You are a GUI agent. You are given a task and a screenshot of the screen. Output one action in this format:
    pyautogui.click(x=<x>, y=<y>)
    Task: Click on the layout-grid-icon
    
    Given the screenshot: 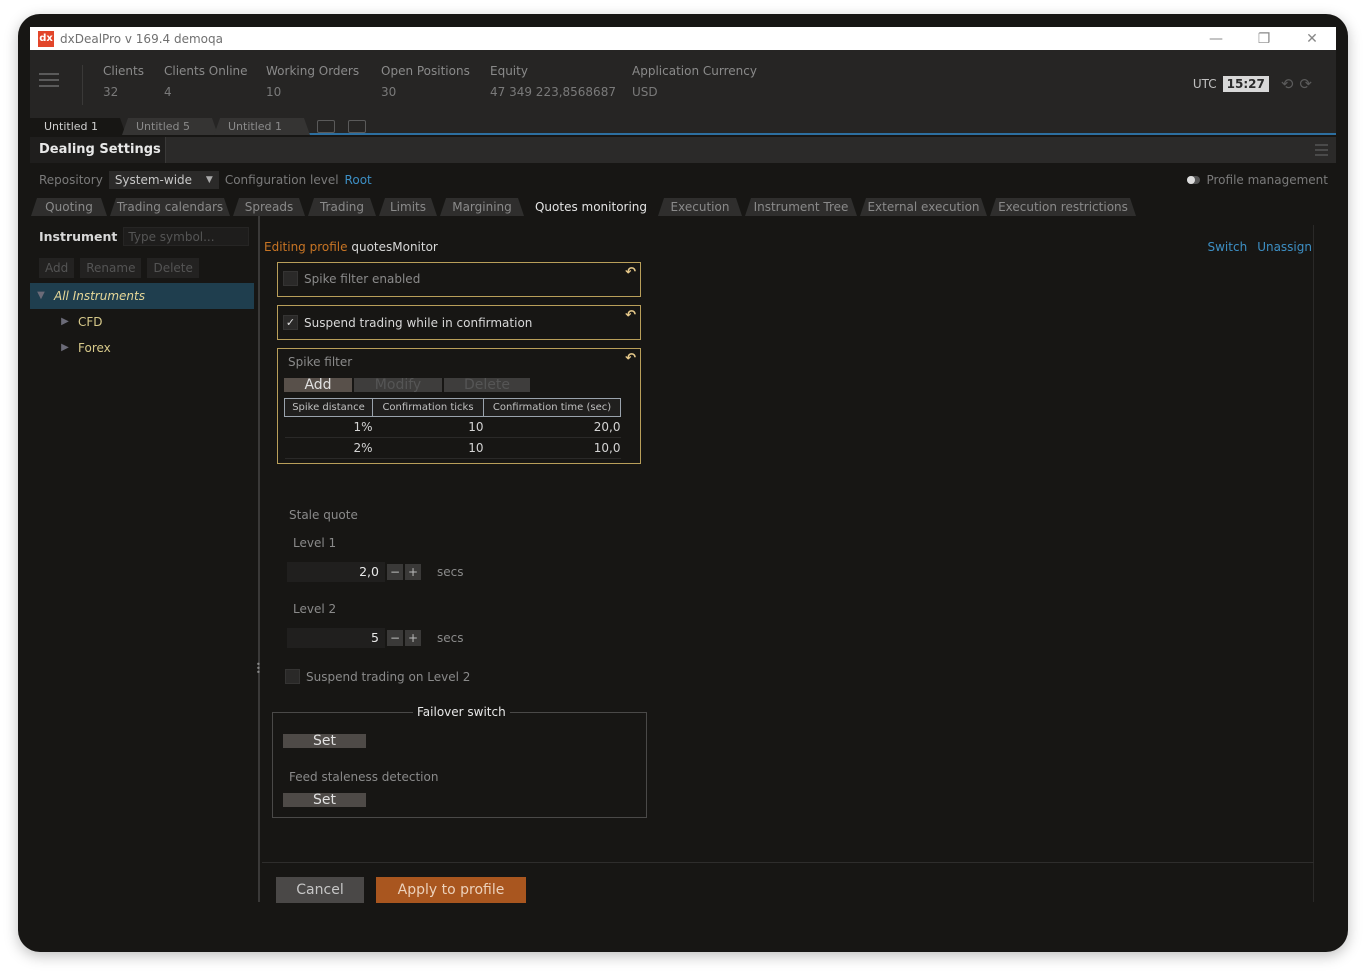 What is the action you would take?
    pyautogui.click(x=326, y=126)
    